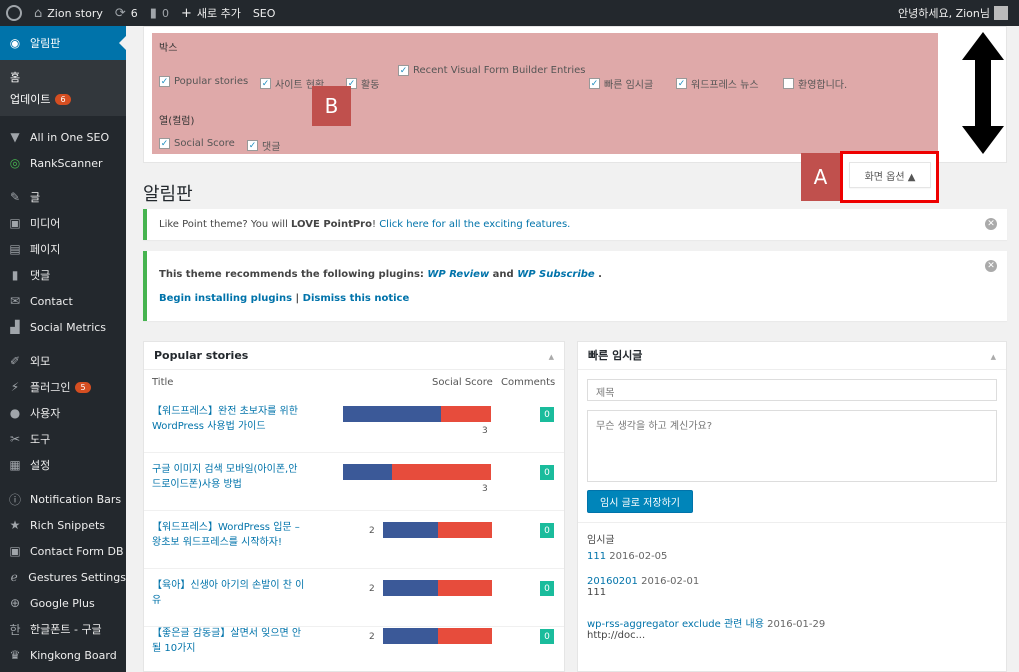 This screenshot has height=672, width=1019. What do you see at coordinates (197, 143) in the screenshot?
I see `checkbox-social-score: ✓ Social Score` at bounding box center [197, 143].